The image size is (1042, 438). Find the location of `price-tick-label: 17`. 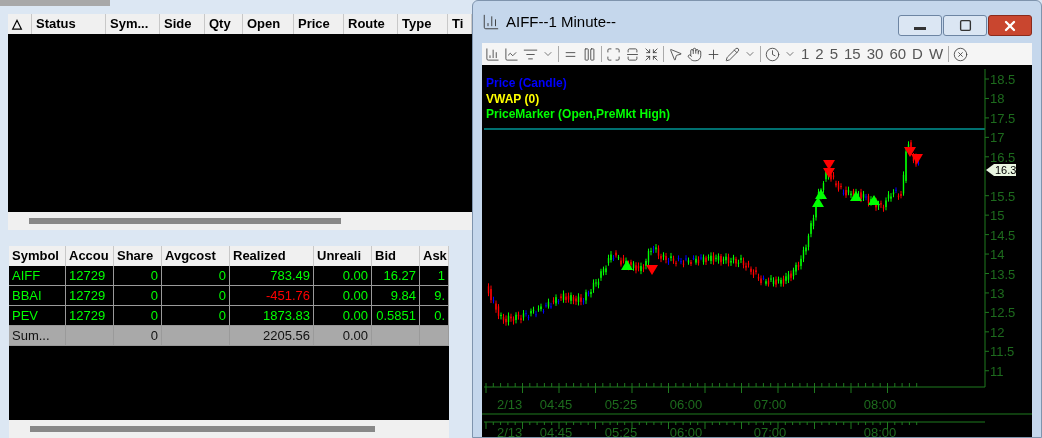

price-tick-label: 17 is located at coordinates (997, 138).